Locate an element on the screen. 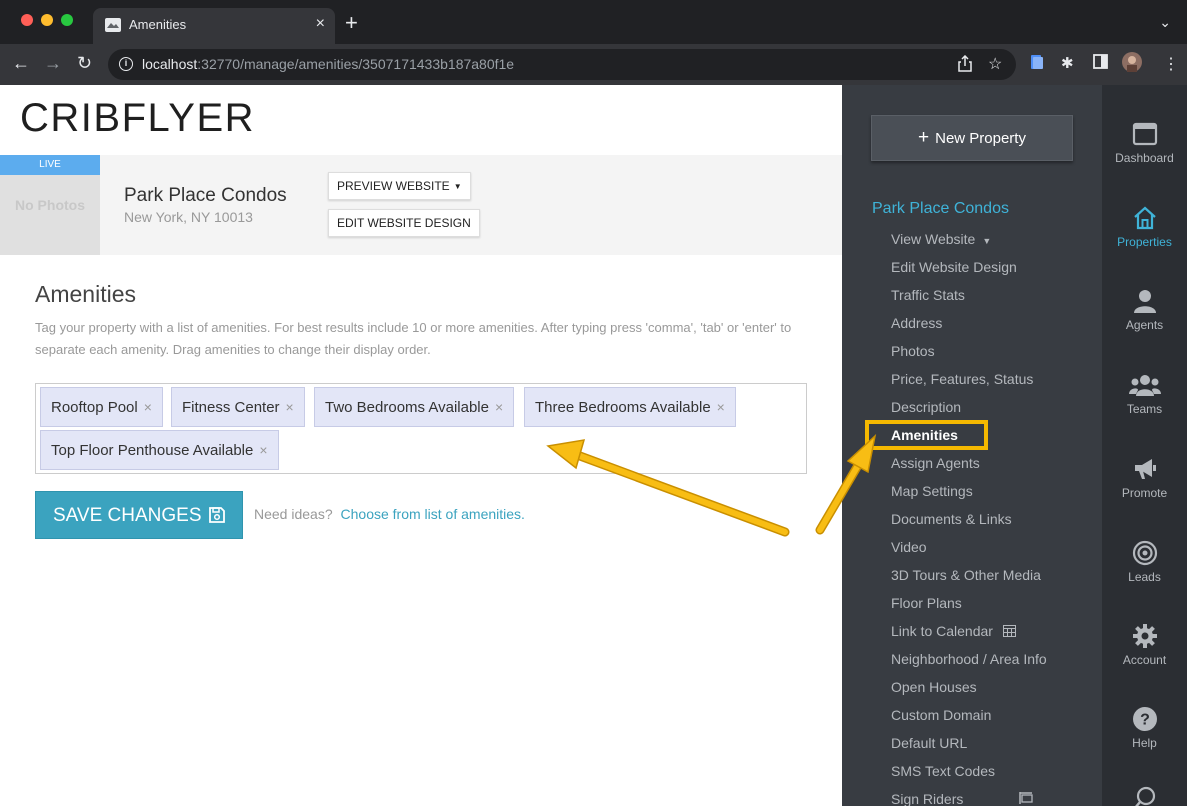 Image resolution: width=1187 pixels, height=806 pixels. sidebar-item-sign-riders: Sign Riders is located at coordinates (962, 798).